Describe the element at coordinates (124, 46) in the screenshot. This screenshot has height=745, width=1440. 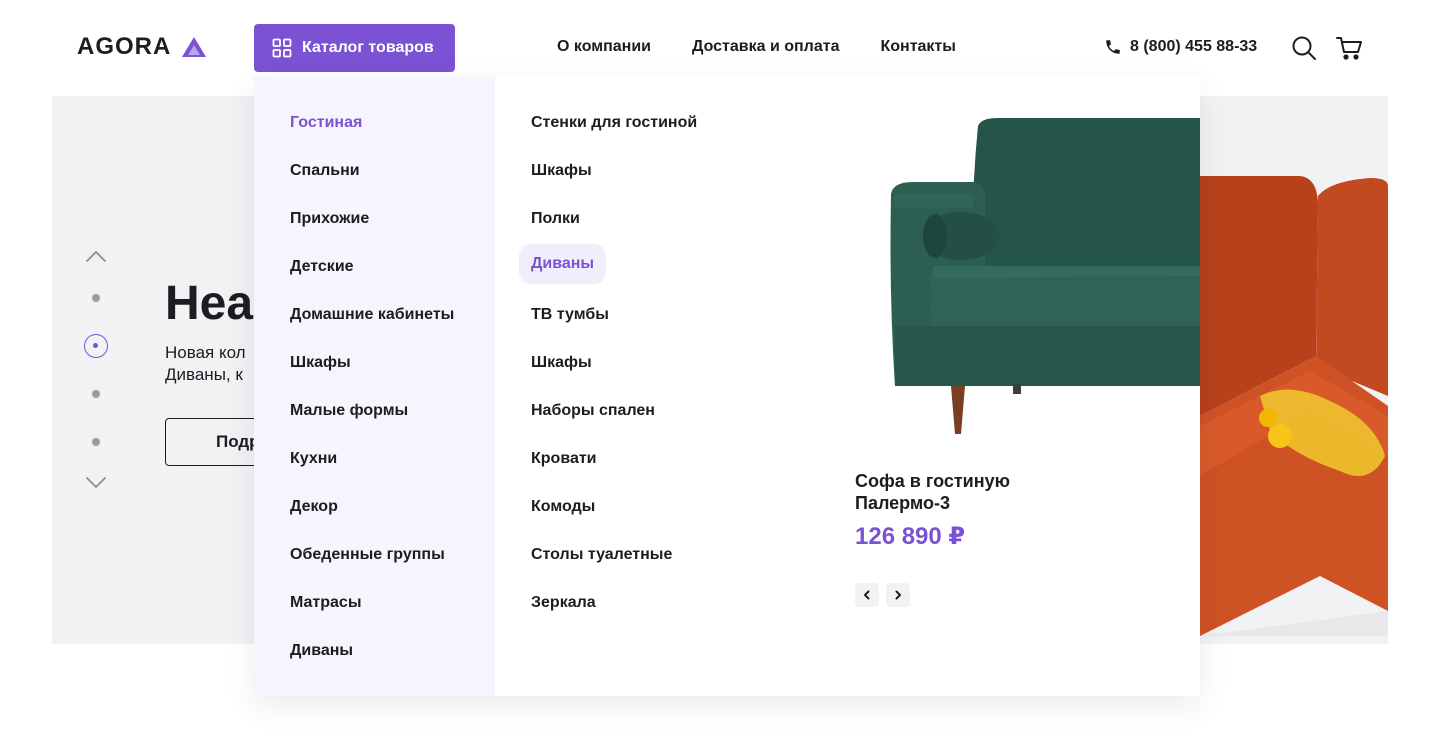
I see `logo-text: AGORA` at that location.